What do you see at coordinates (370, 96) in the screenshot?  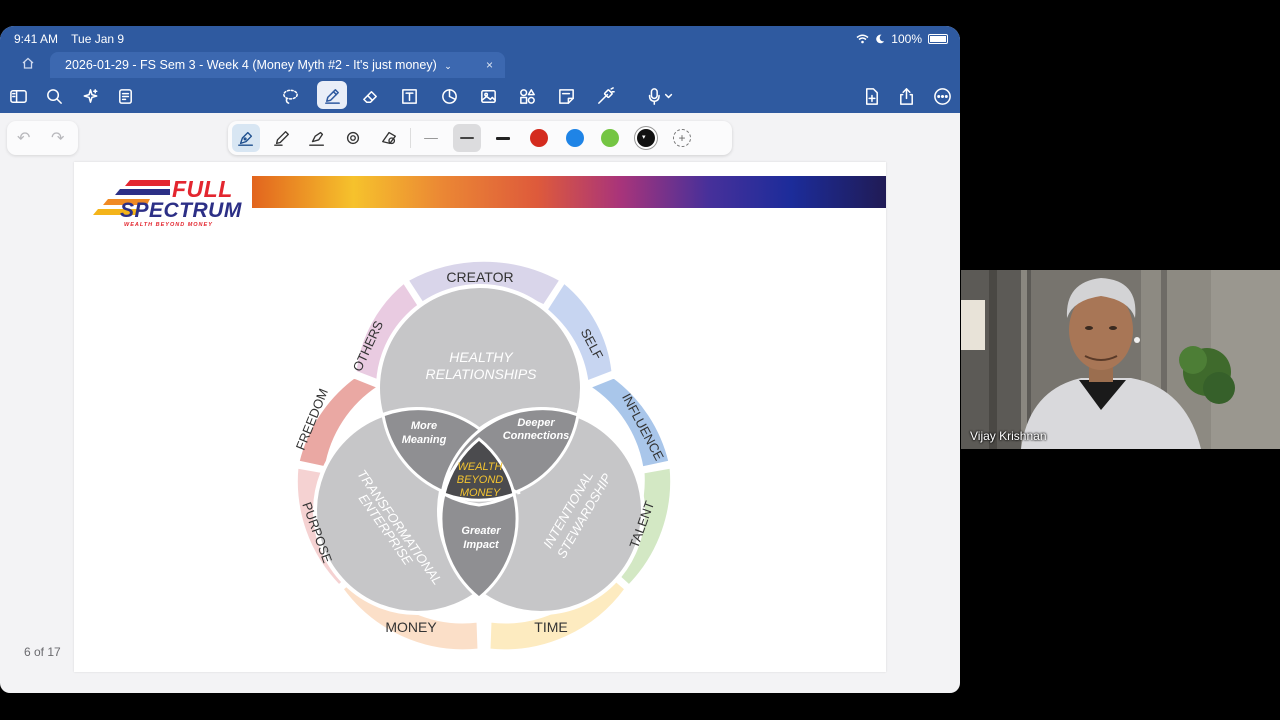 I see `eraser-icon` at bounding box center [370, 96].